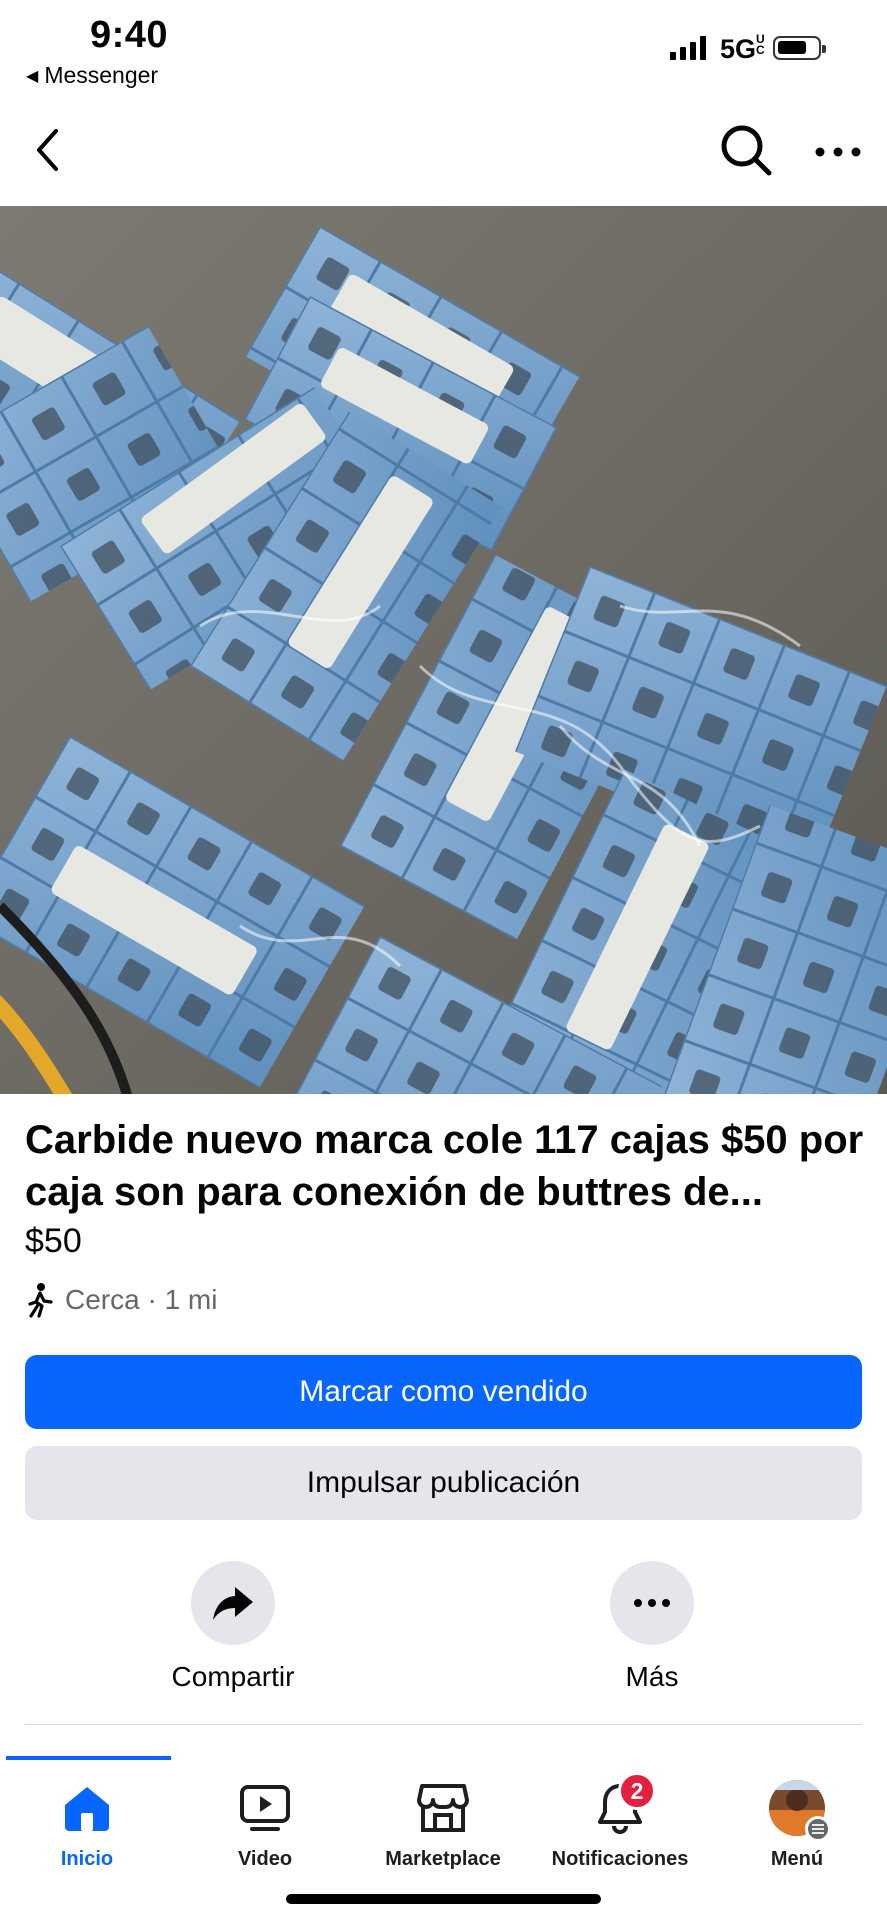 The width and height of the screenshot is (887, 1920). I want to click on back-app-label: Messenger, so click(101, 75).